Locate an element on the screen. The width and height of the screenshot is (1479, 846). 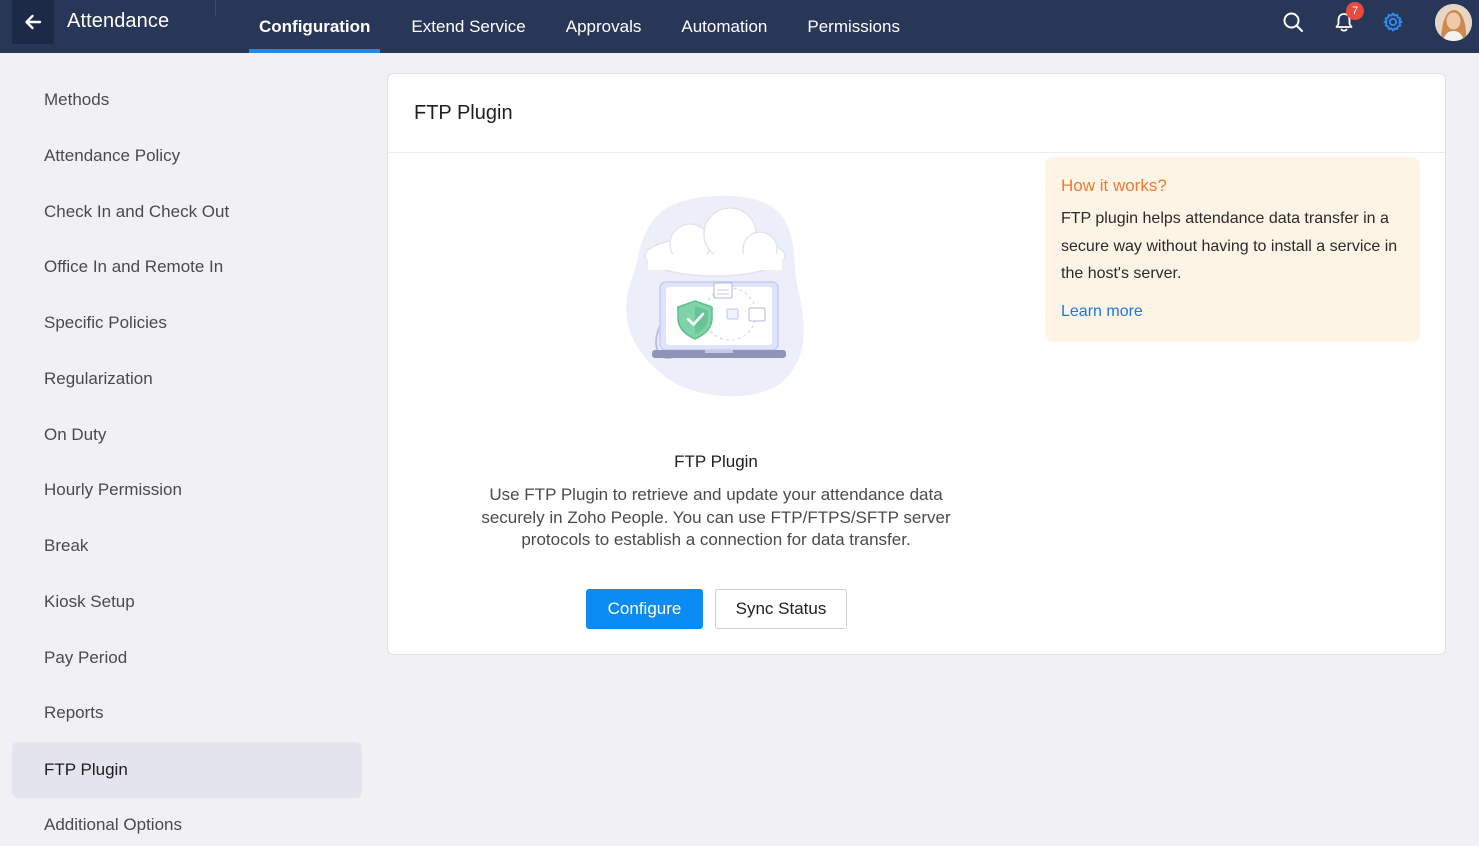
settings-button is located at coordinates (1393, 22).